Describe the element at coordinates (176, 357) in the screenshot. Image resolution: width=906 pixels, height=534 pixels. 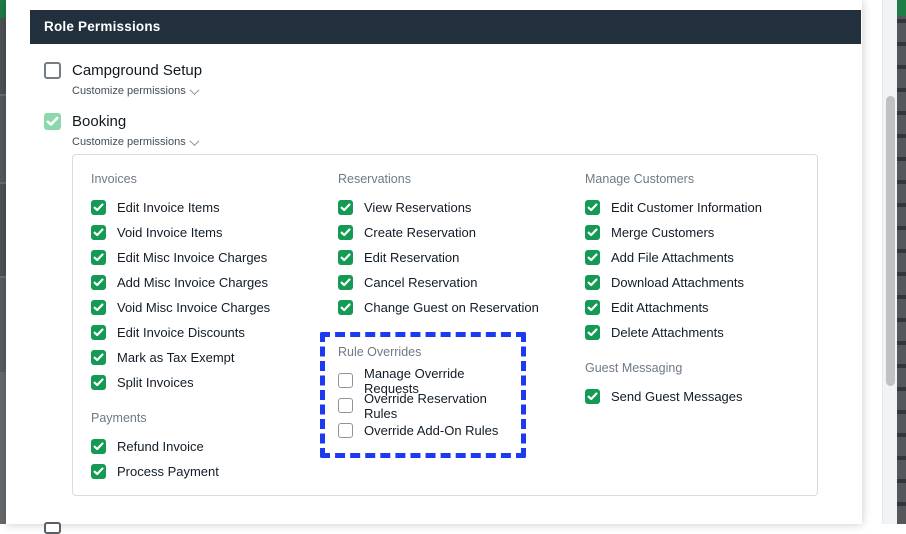
I see `permission-label: Mark as Tax Exempt` at that location.